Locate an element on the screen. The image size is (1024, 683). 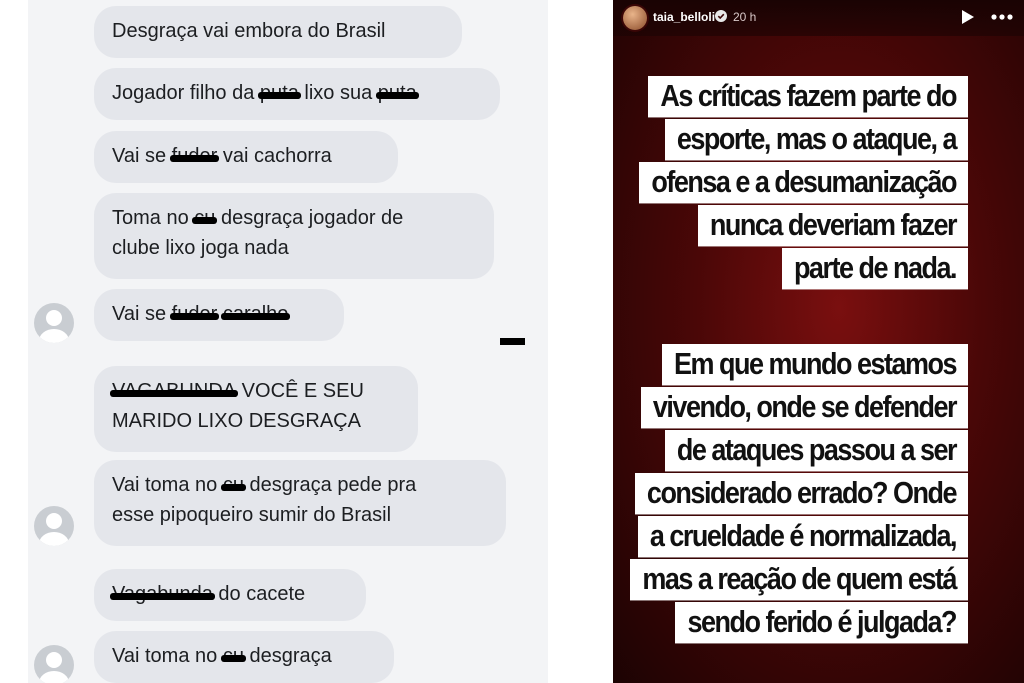
story-text-line: vivendo, onde se defender is located at coordinates (804, 408).